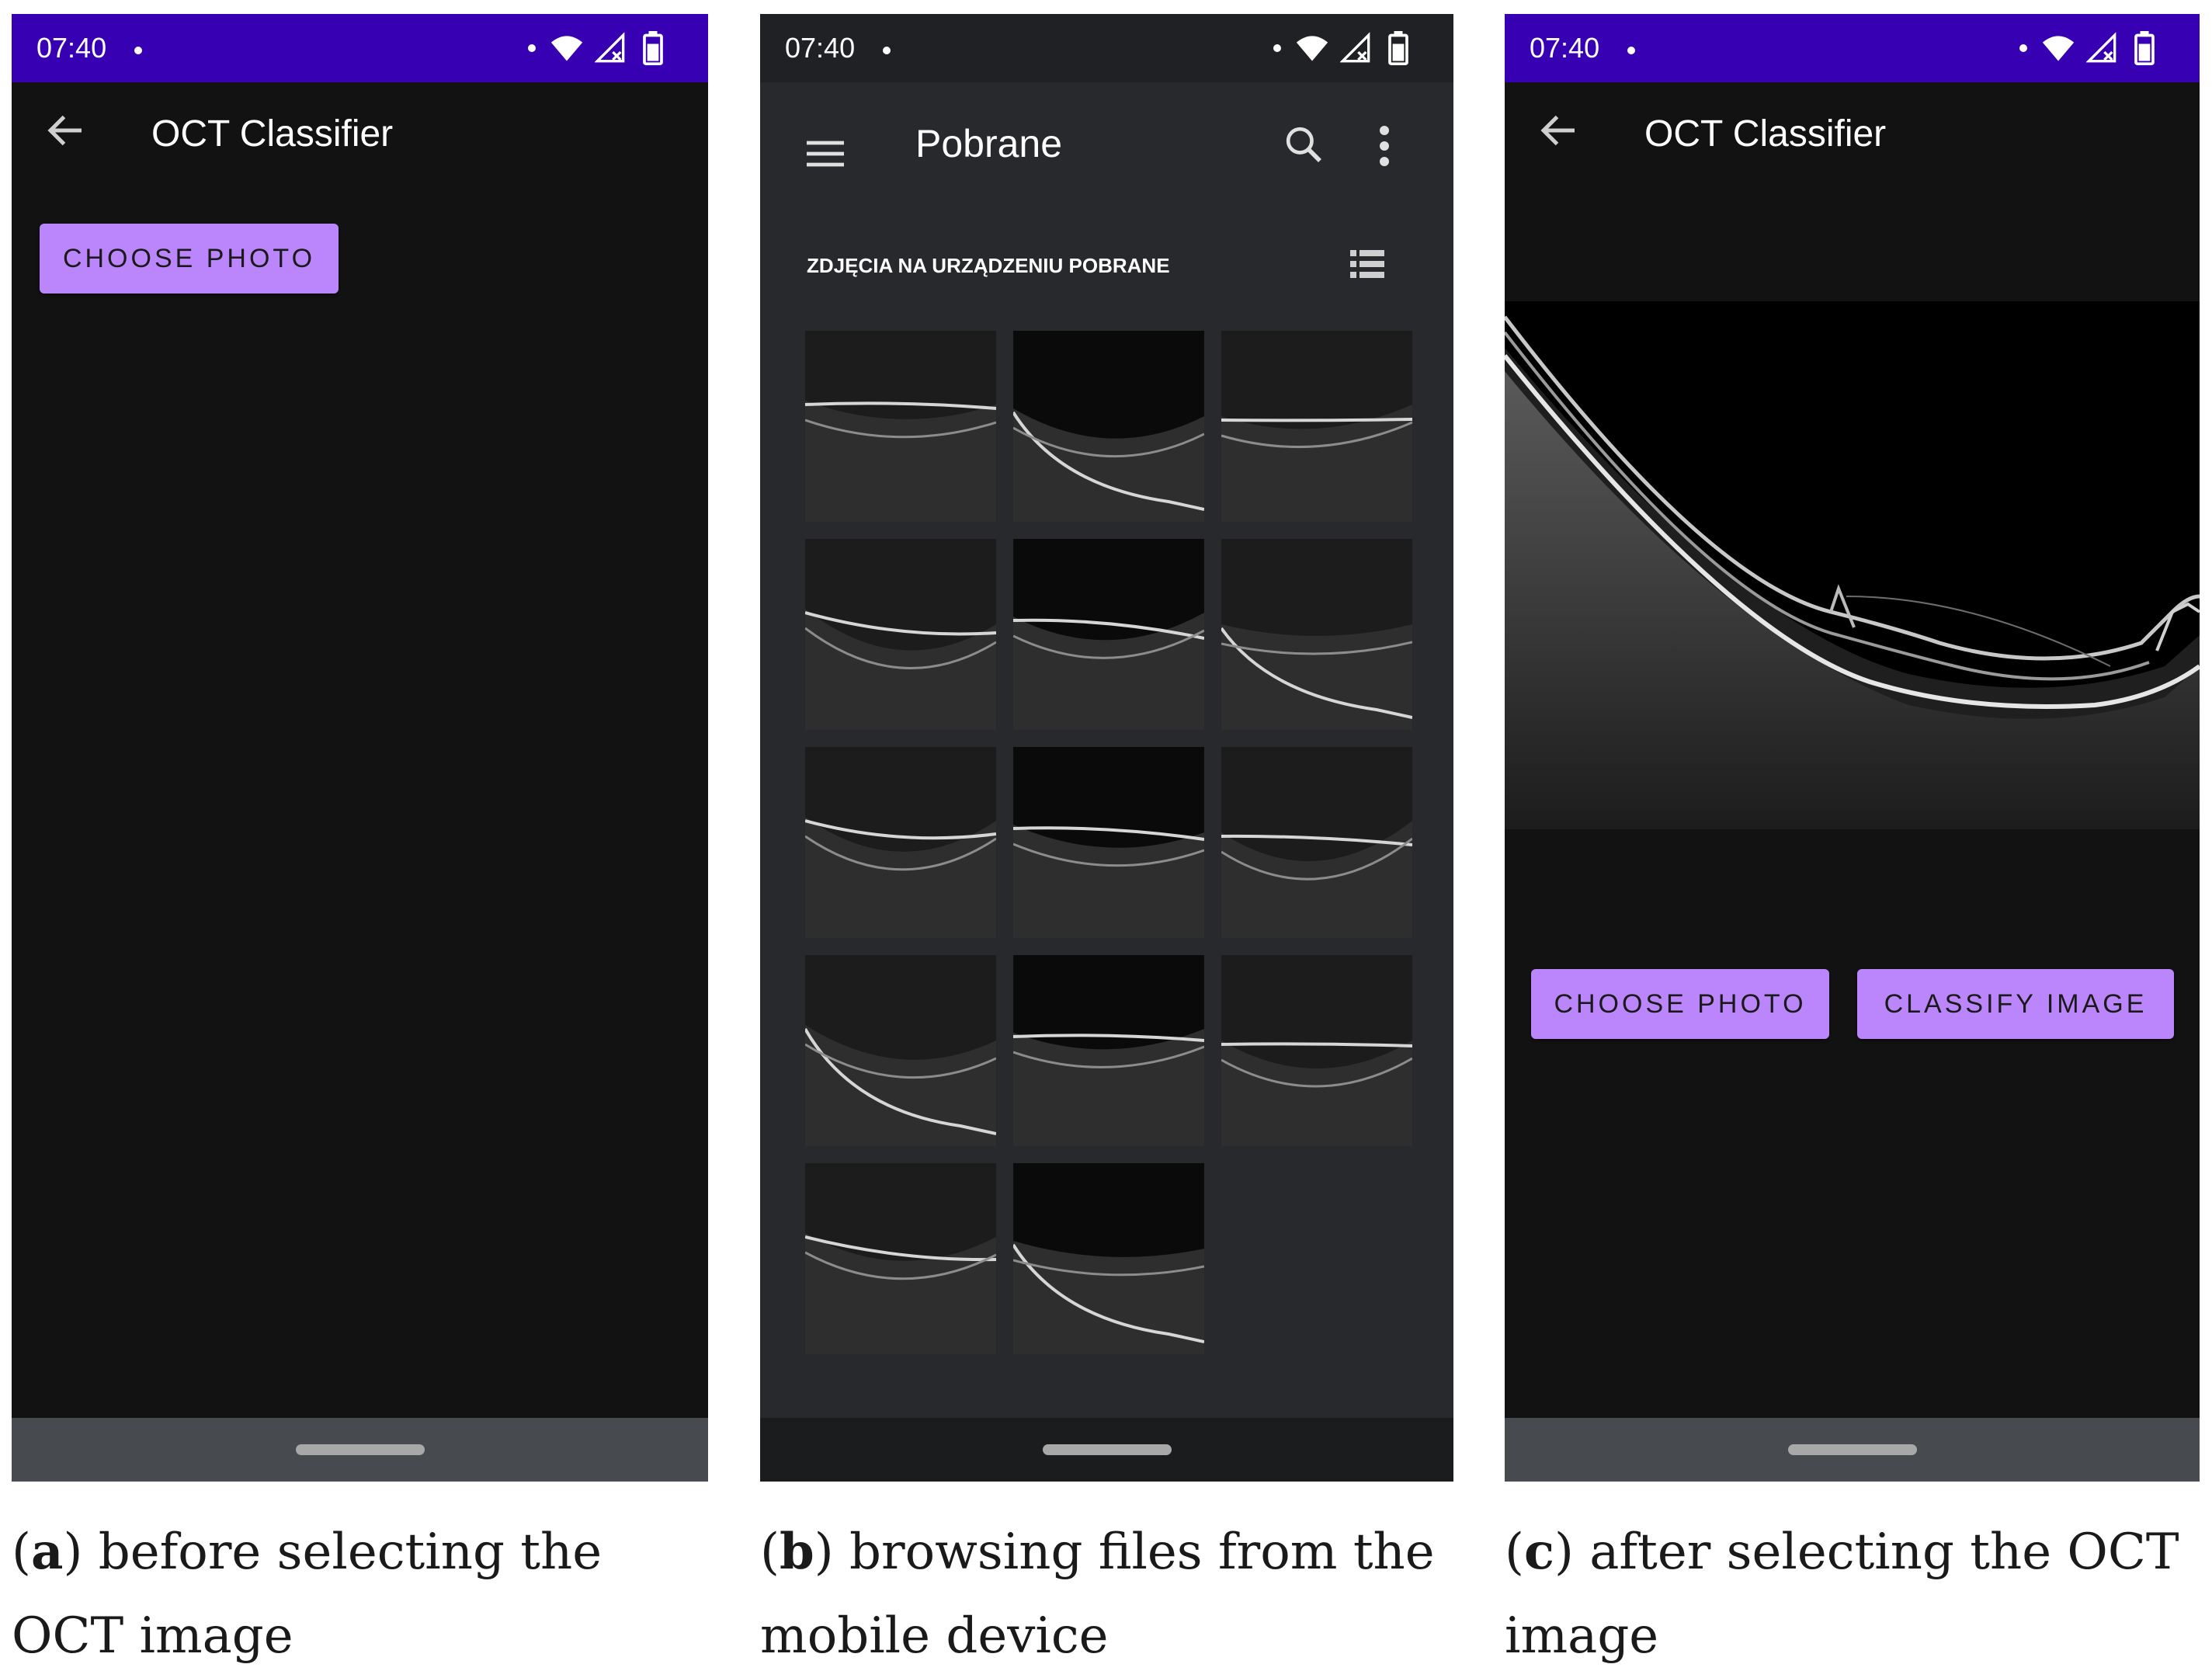 This screenshot has height=1678, width=2212. Describe the element at coordinates (1538, 1552) in the screenshot. I see `caption-letter: c` at that location.